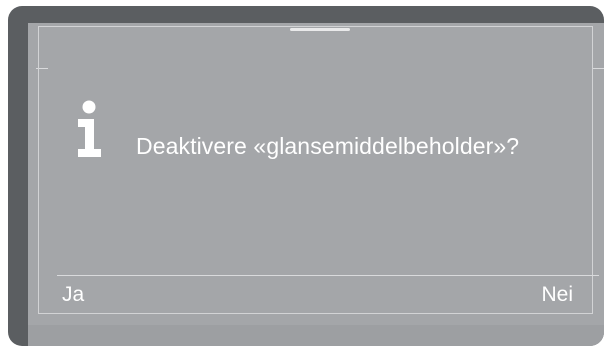 This screenshot has height=348, width=610. Describe the element at coordinates (73, 295) in the screenshot. I see `yes-button: Ja` at that location.